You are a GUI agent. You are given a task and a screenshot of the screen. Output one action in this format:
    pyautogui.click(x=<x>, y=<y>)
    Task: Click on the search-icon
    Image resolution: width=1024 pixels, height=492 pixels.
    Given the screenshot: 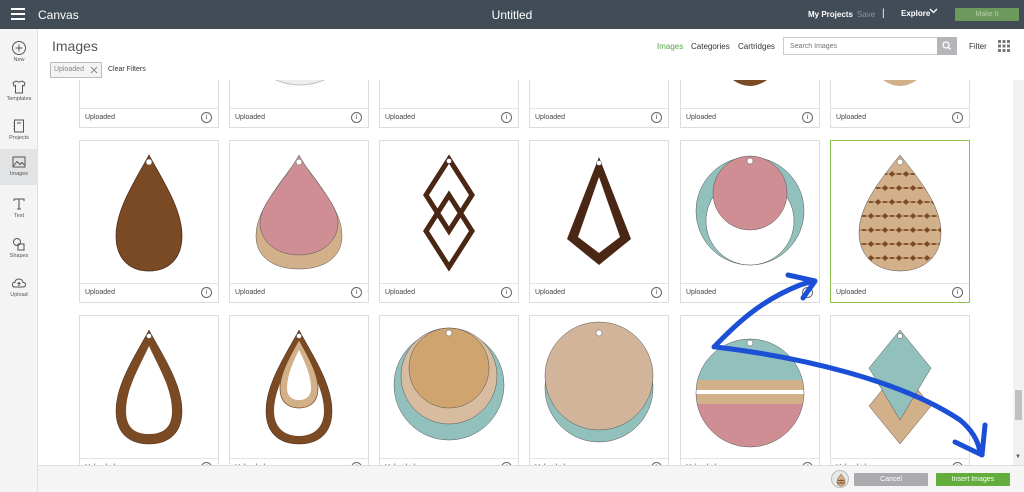 What is the action you would take?
    pyautogui.click(x=947, y=46)
    